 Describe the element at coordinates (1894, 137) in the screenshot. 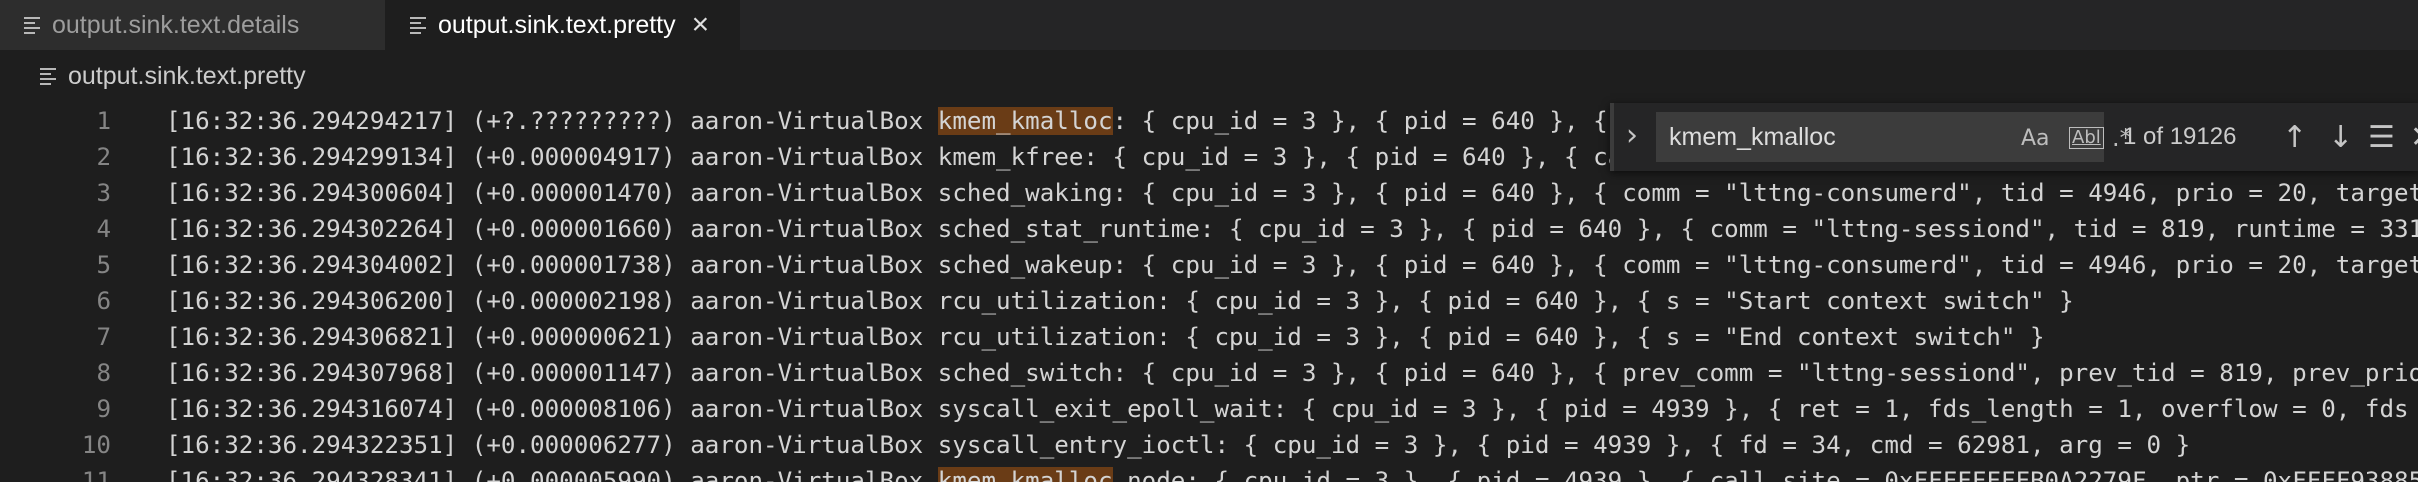

I see `find-input: kmem_kmalloc Aa Abl .*` at that location.